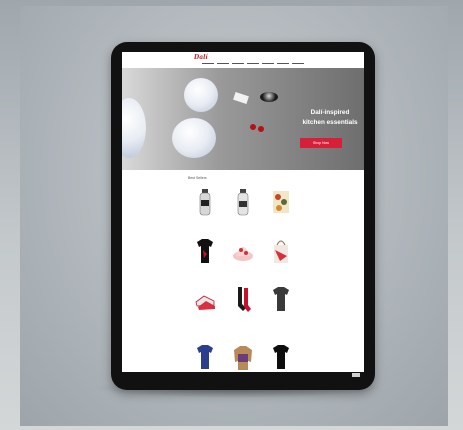  Describe the element at coordinates (321, 143) in the screenshot. I see `shop-now-button: Shop Now` at that location.